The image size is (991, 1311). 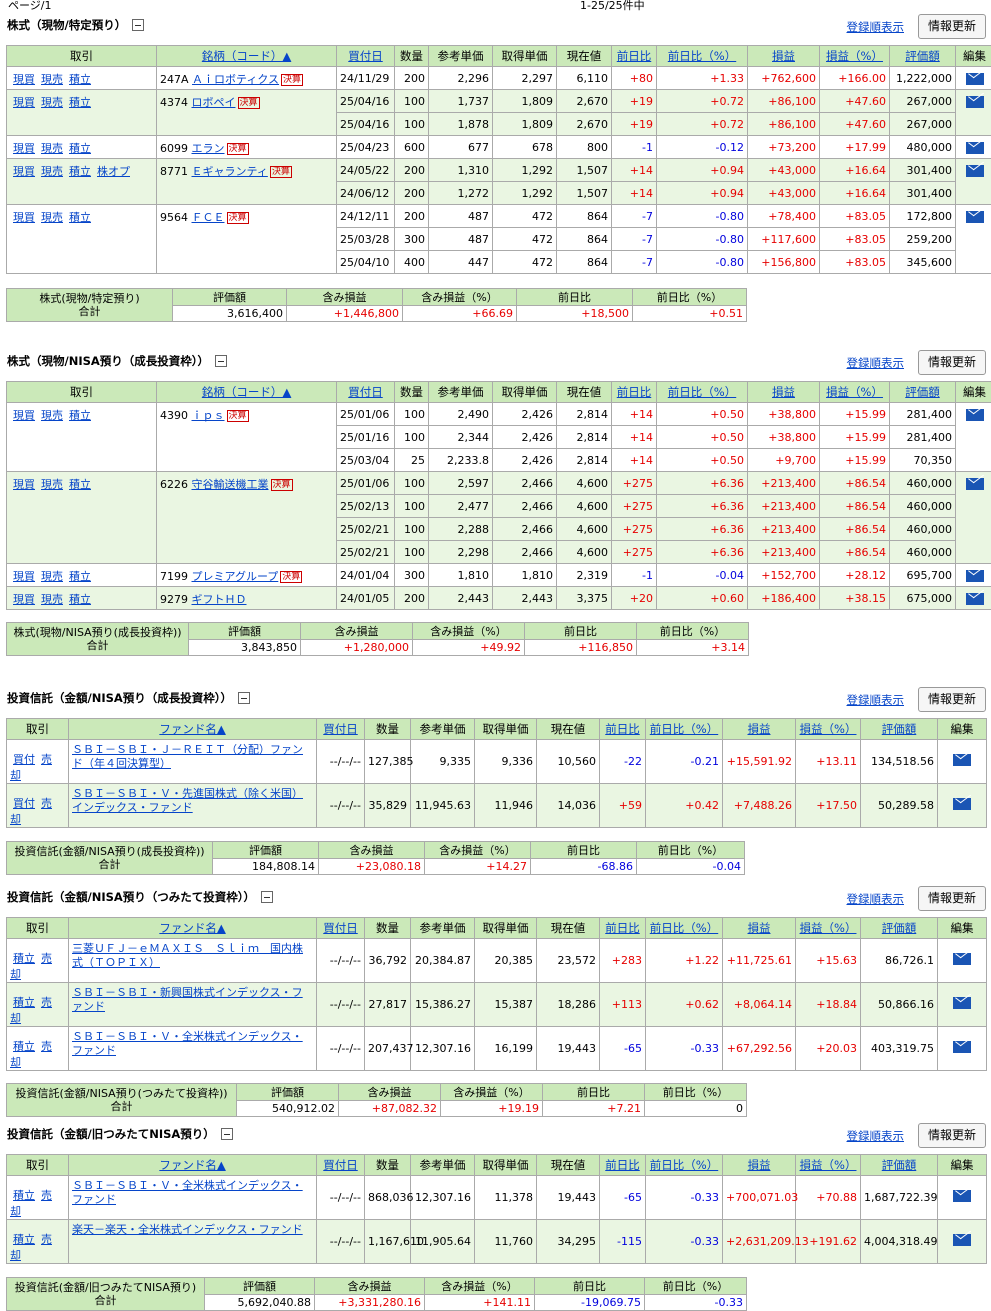 What do you see at coordinates (192, 1044) in the screenshot?
I see `fund-name-link: ＳＢＩ－ＳＢＩ・Ｖ・全米株式インデックス・ファンド` at bounding box center [192, 1044].